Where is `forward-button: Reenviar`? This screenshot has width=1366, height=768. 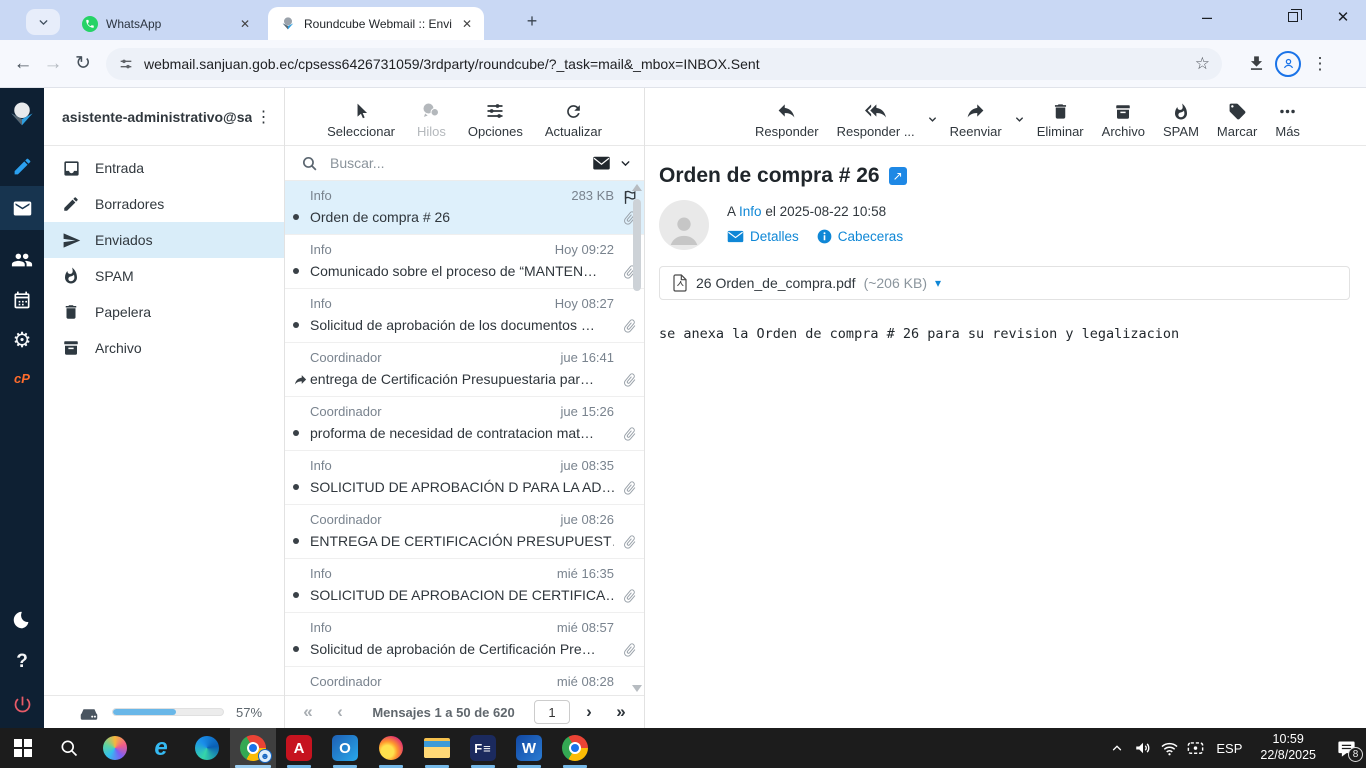
forward-button: Reenviar is located at coordinates (976, 119).